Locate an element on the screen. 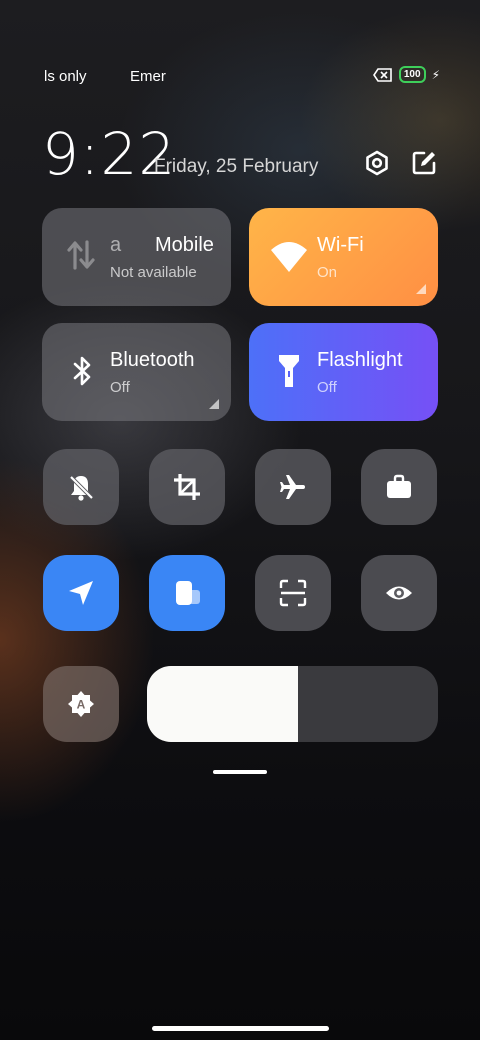 The image size is (480, 1040). status-bar: ls only Emer 100 ⚡ is located at coordinates (240, 77).